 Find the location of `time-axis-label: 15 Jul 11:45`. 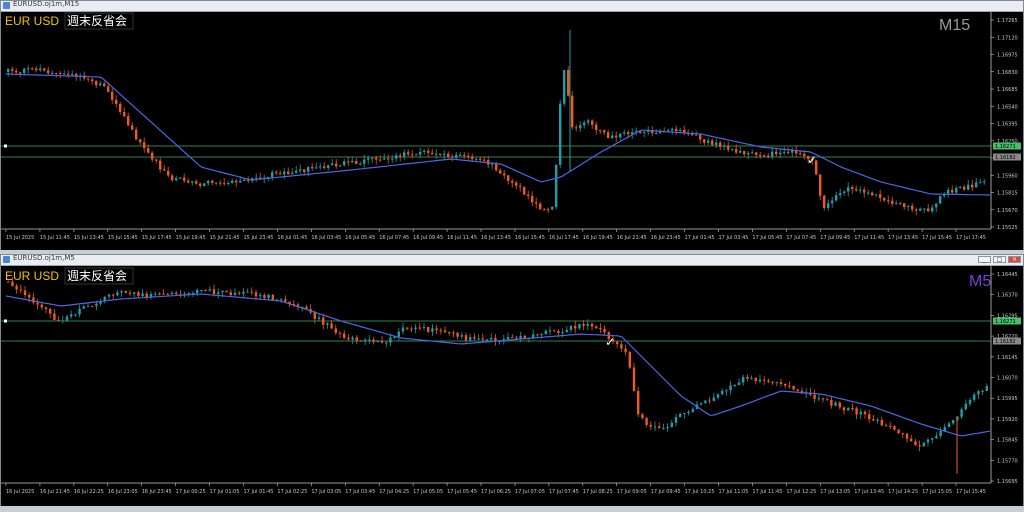

time-axis-label: 15 Jul 11:45 is located at coordinates (55, 238).